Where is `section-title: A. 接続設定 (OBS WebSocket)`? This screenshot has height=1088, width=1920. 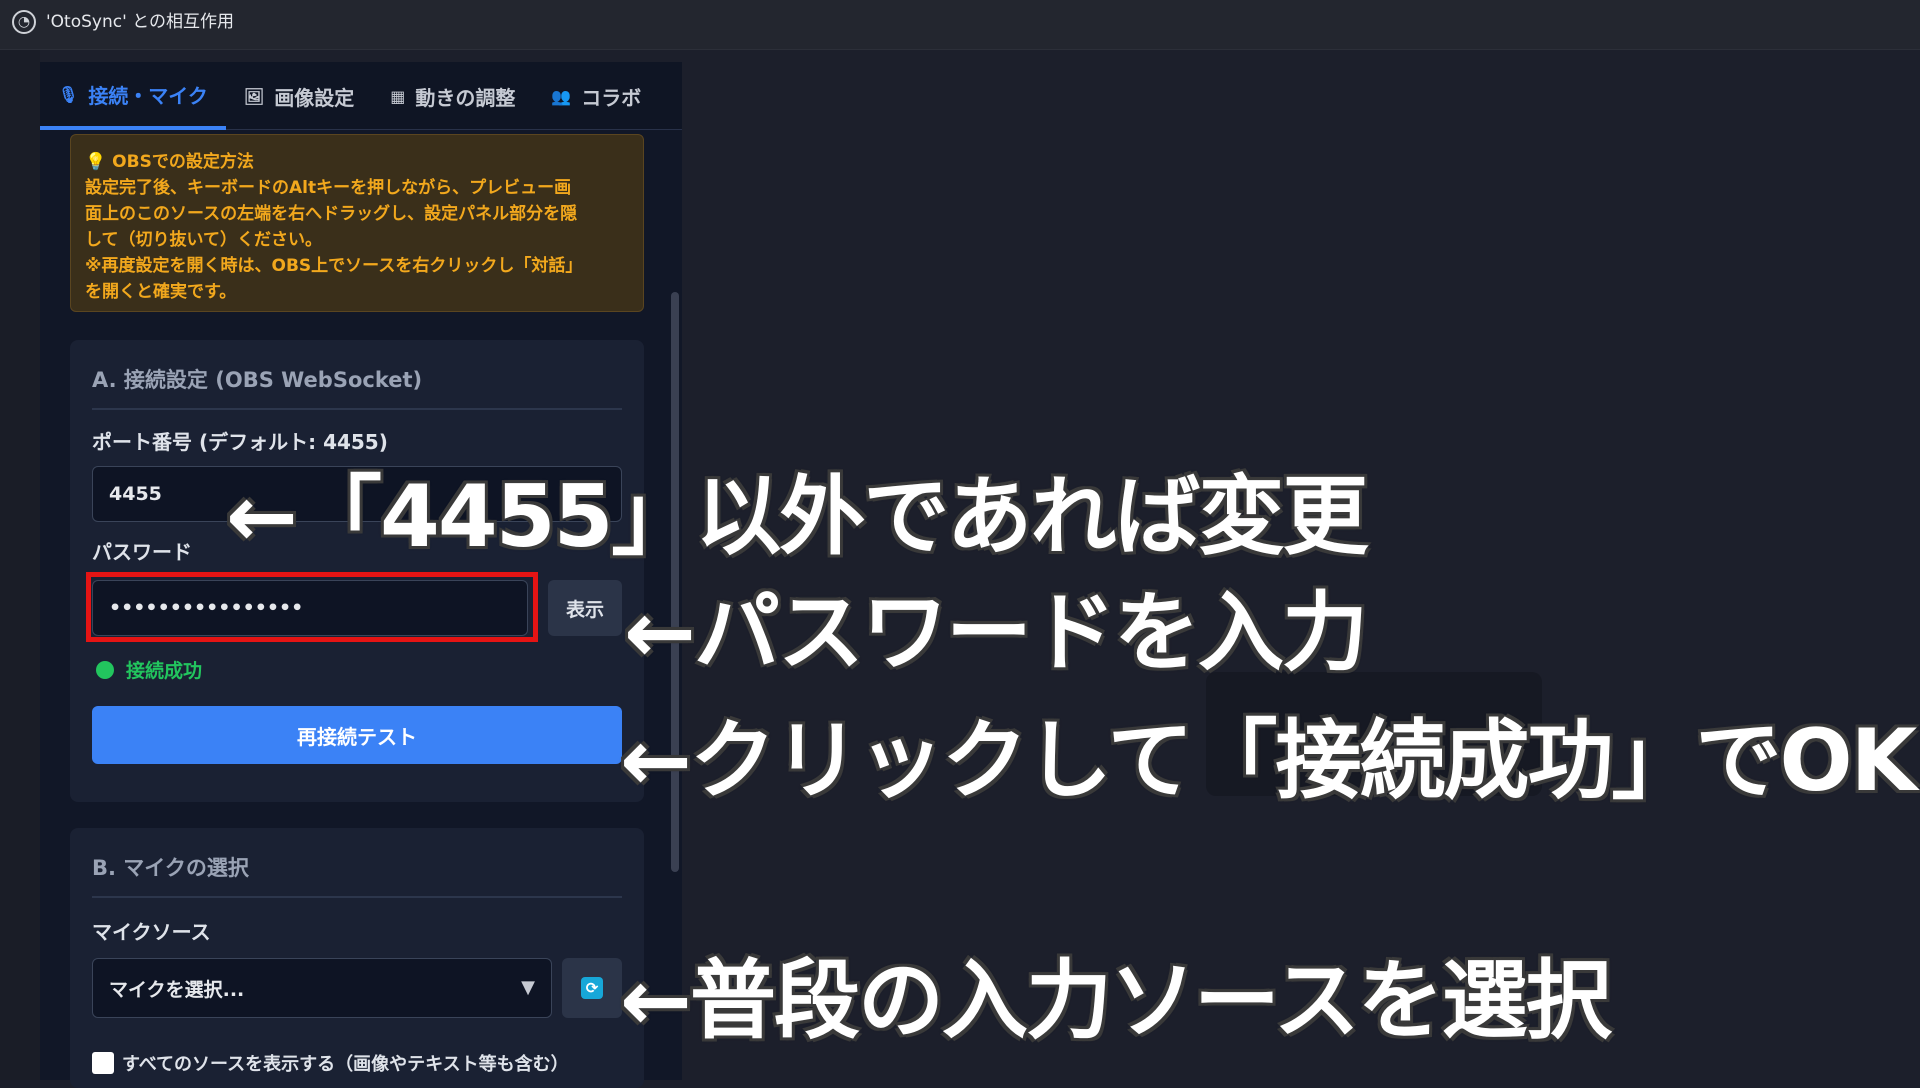
section-title: A. 接続設定 (OBS WebSocket) is located at coordinates (257, 380).